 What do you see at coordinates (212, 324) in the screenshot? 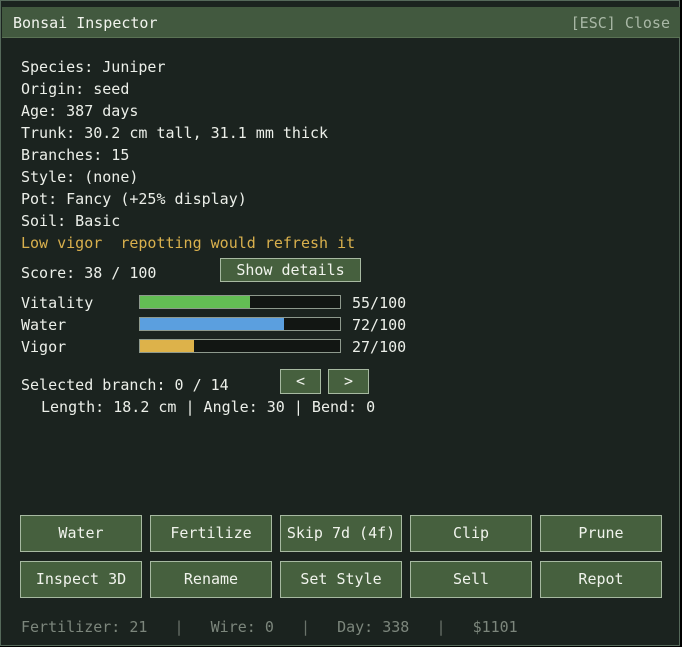
I see `water-bar-fill` at bounding box center [212, 324].